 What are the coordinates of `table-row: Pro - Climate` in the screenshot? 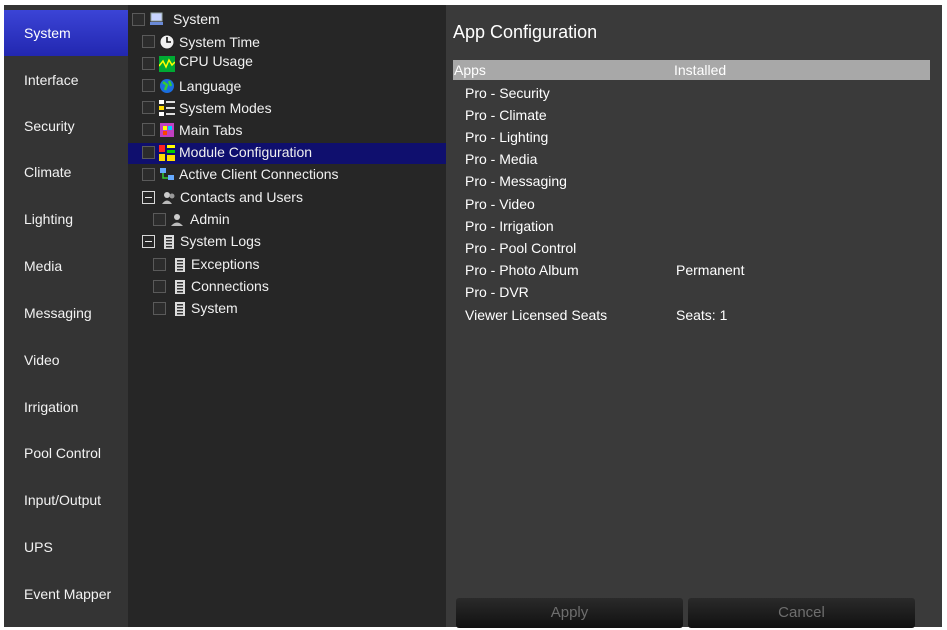 It's located at (695, 118).